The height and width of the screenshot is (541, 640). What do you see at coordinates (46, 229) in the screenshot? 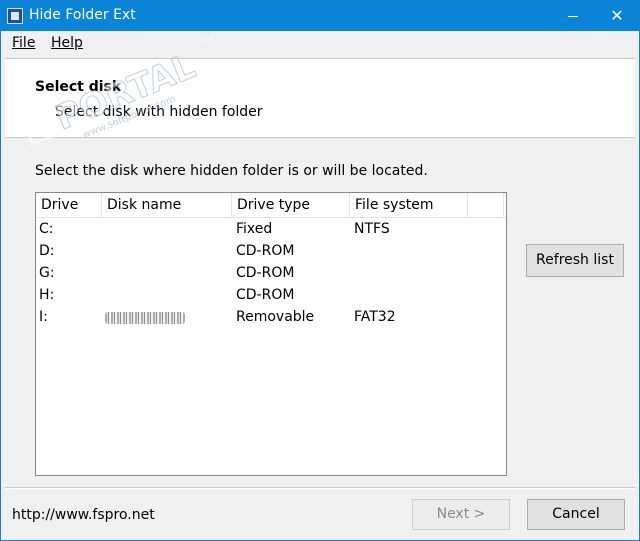
I see `cell-drive: C:` at bounding box center [46, 229].